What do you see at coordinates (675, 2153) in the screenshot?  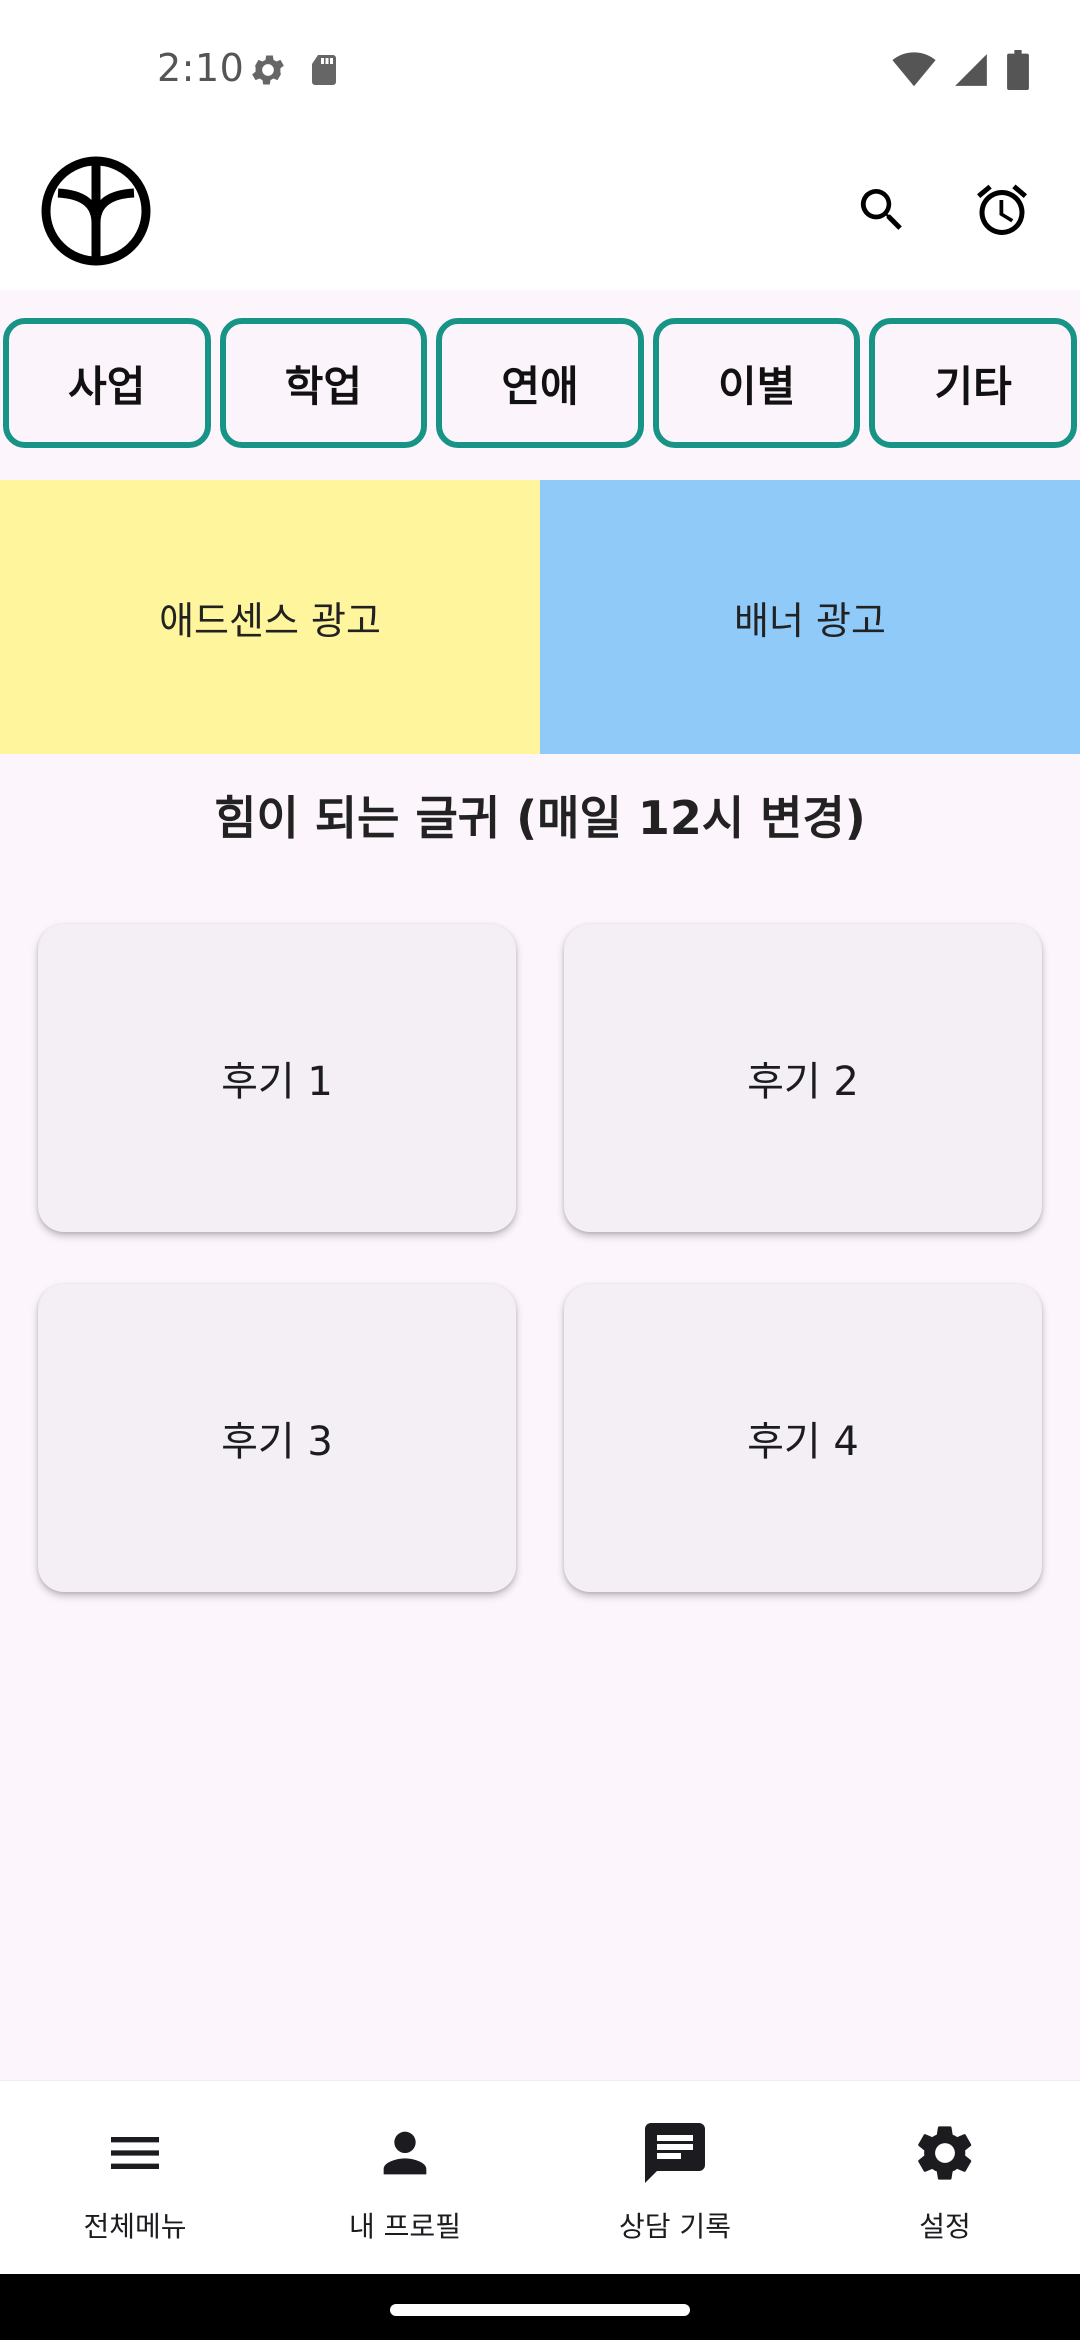 I see `chat-icon` at bounding box center [675, 2153].